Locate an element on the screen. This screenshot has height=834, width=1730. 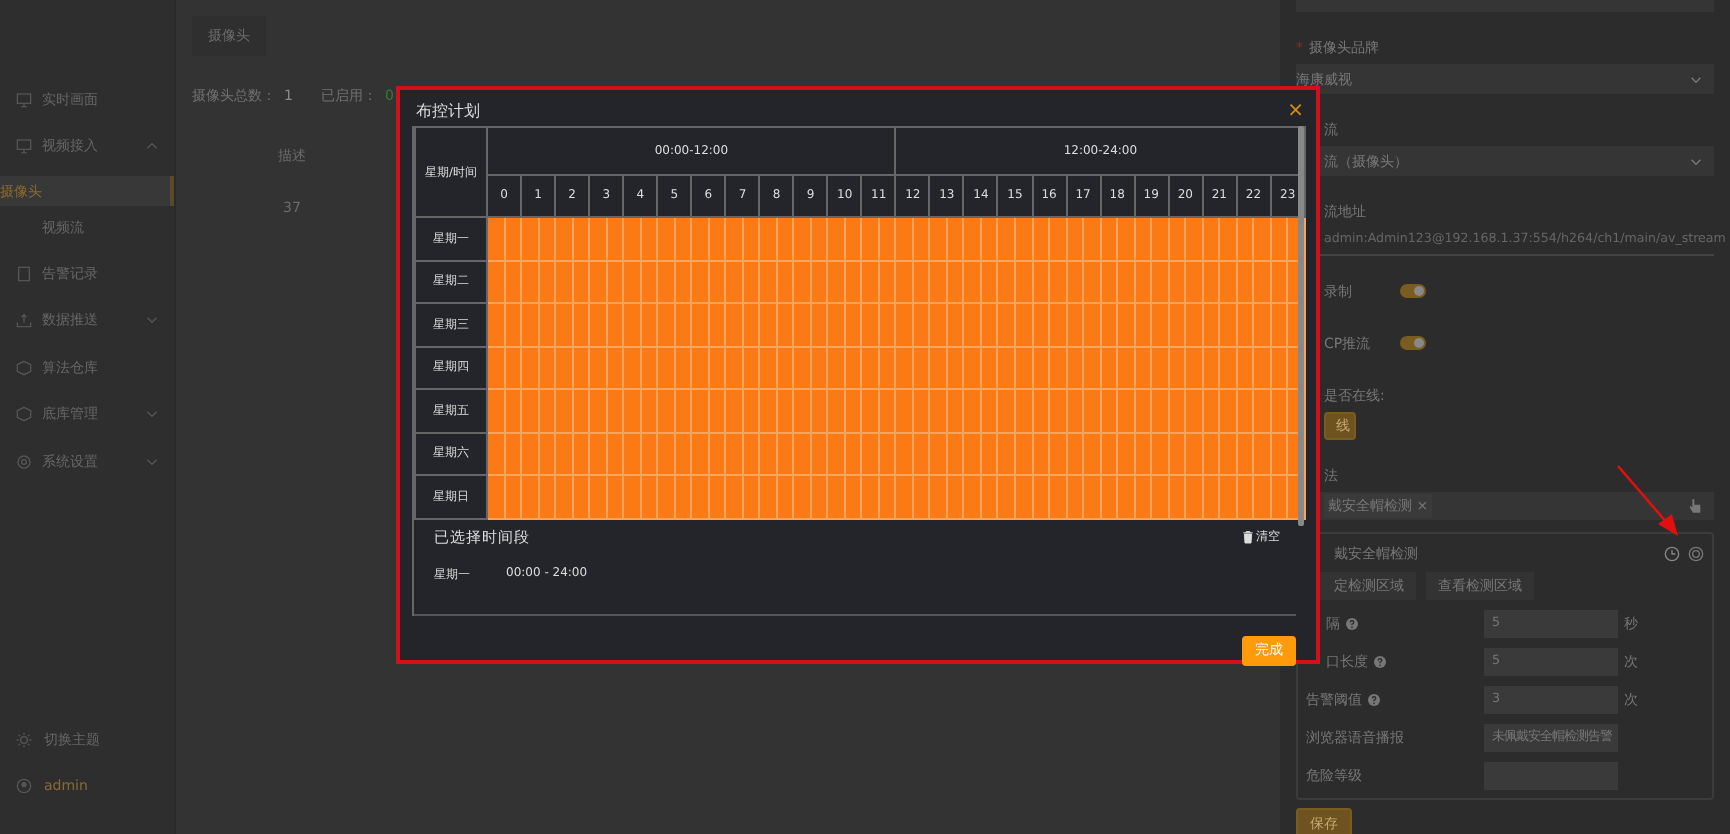
clock-icon is located at coordinates (1672, 554).